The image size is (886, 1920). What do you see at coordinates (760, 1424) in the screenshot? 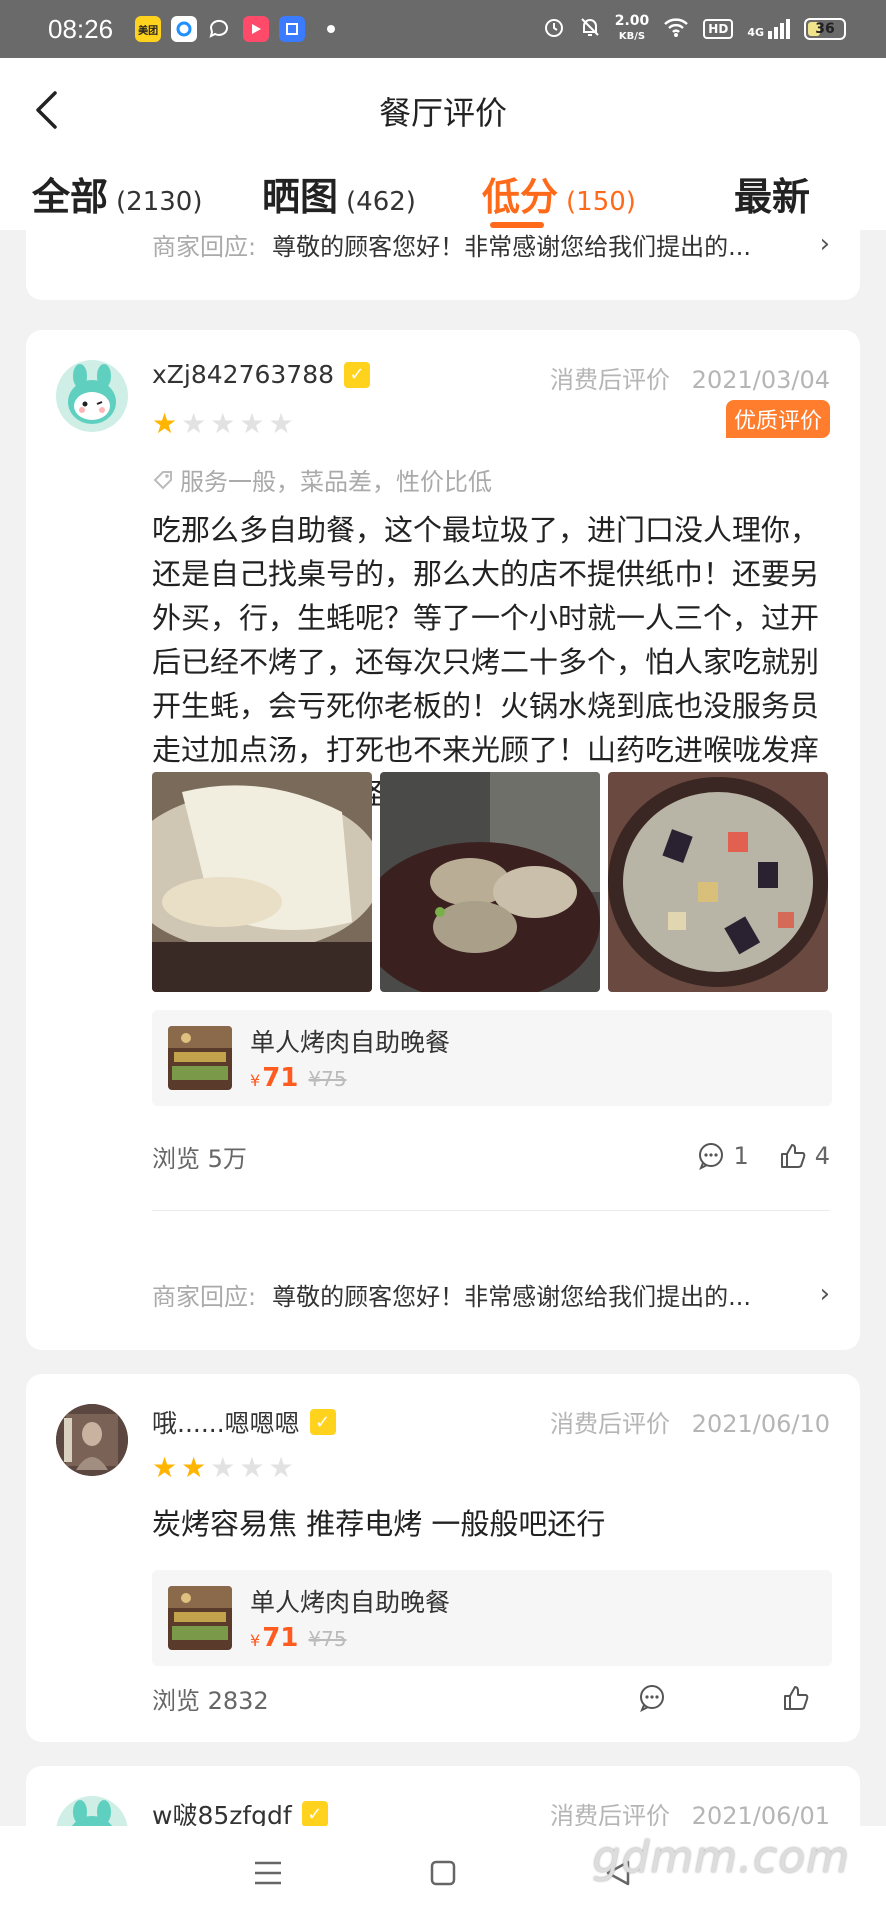
I see `date-value: 2021/06/10` at bounding box center [760, 1424].